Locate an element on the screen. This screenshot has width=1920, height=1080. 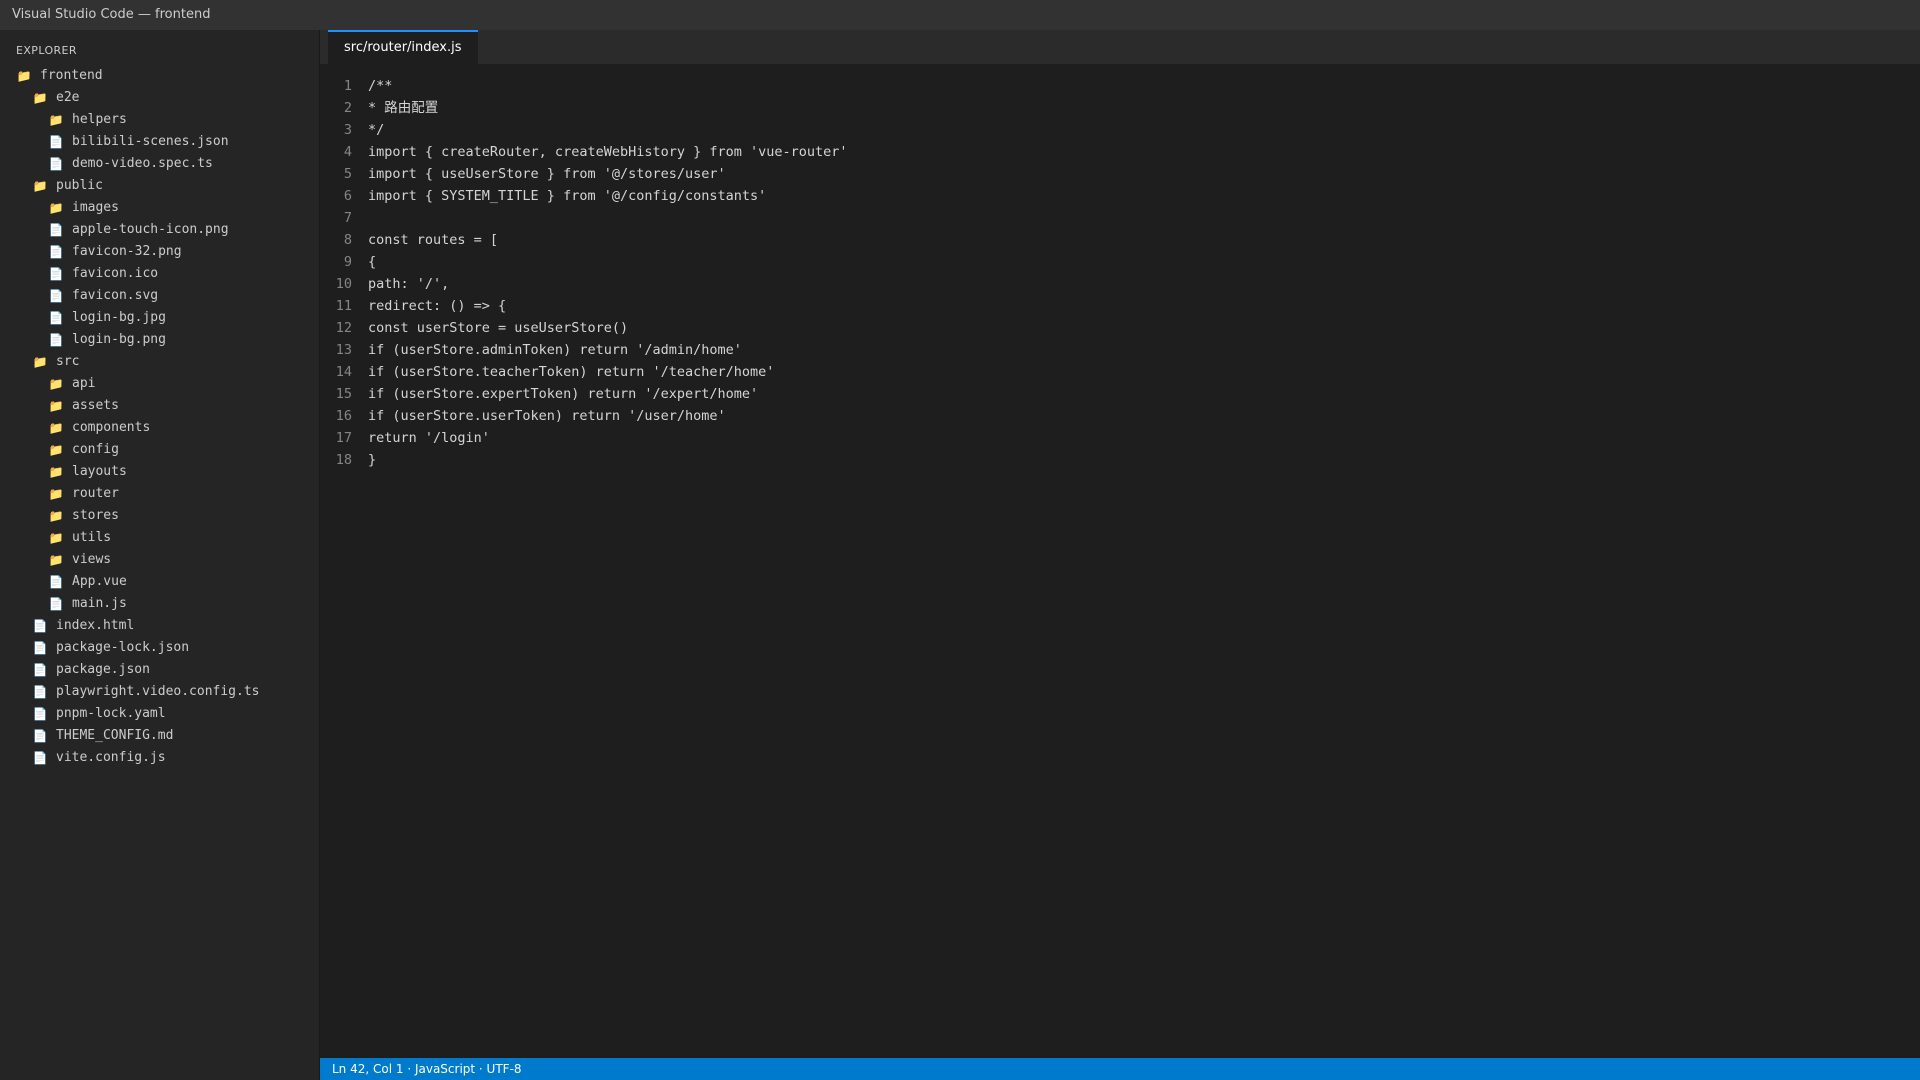
tree-folder: 📁 api is located at coordinates (160, 384).